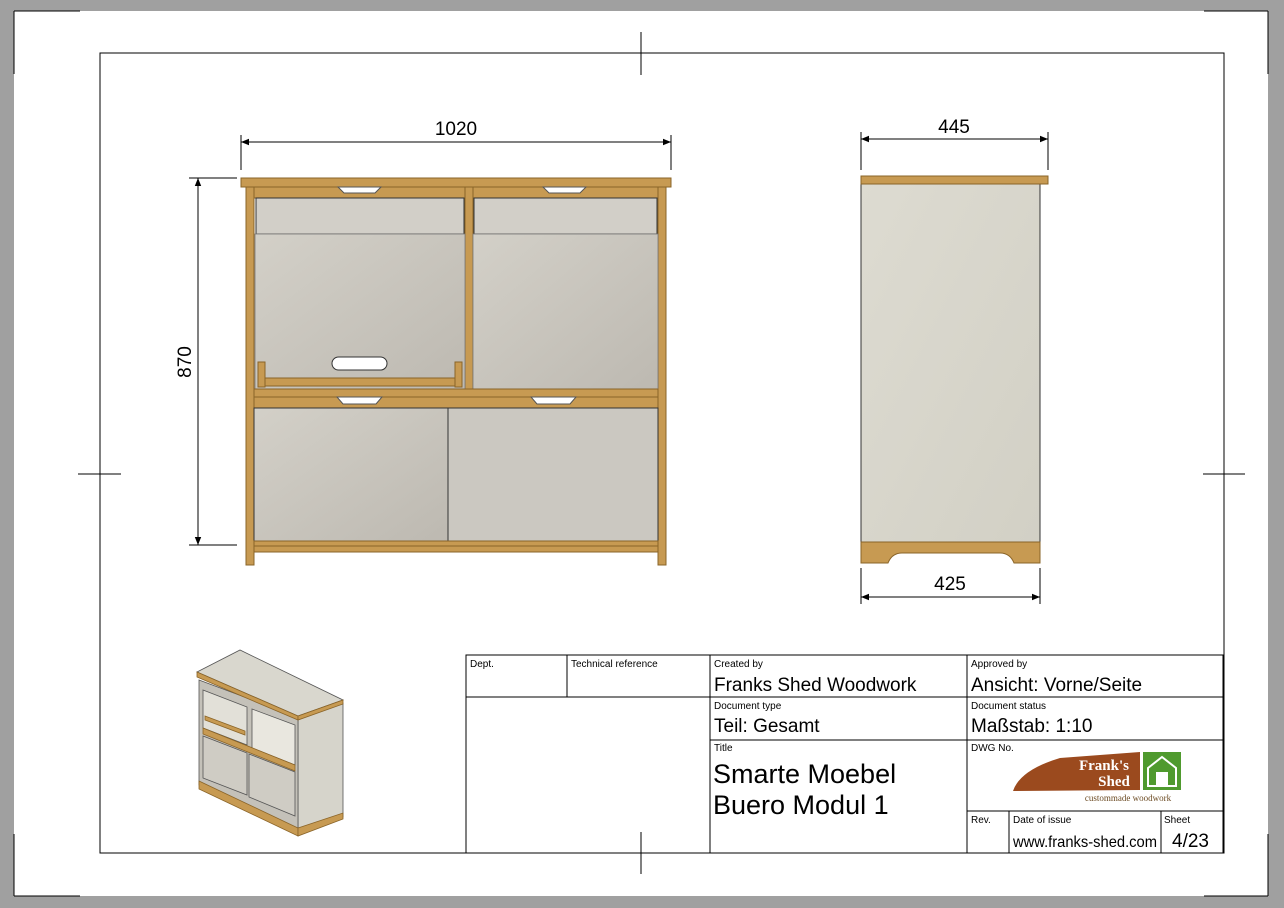 The height and width of the screenshot is (908, 1284). I want to click on side-panel, so click(950, 363).